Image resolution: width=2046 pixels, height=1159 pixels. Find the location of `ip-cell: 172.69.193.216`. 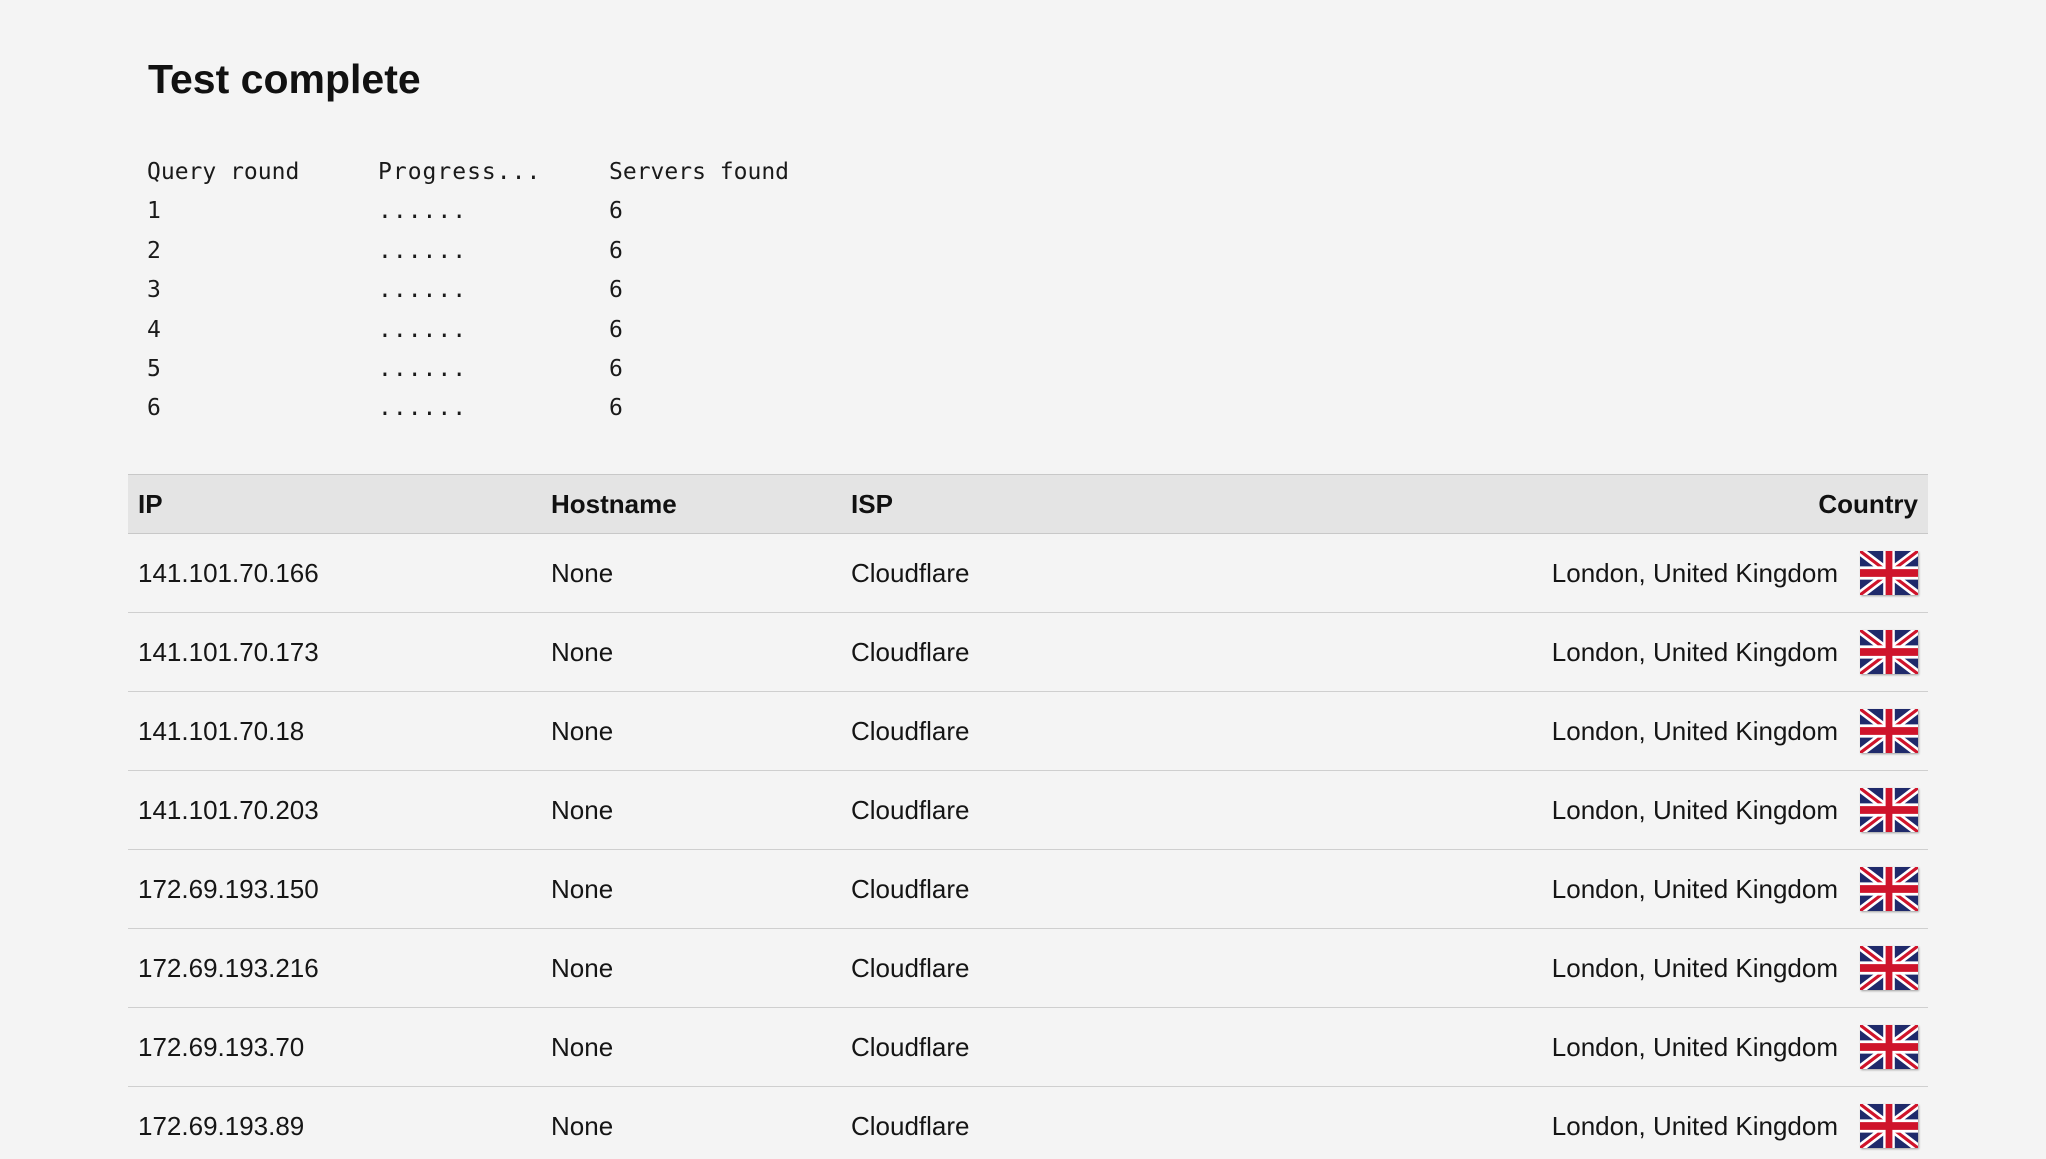

ip-cell: 172.69.193.216 is located at coordinates (228, 967).